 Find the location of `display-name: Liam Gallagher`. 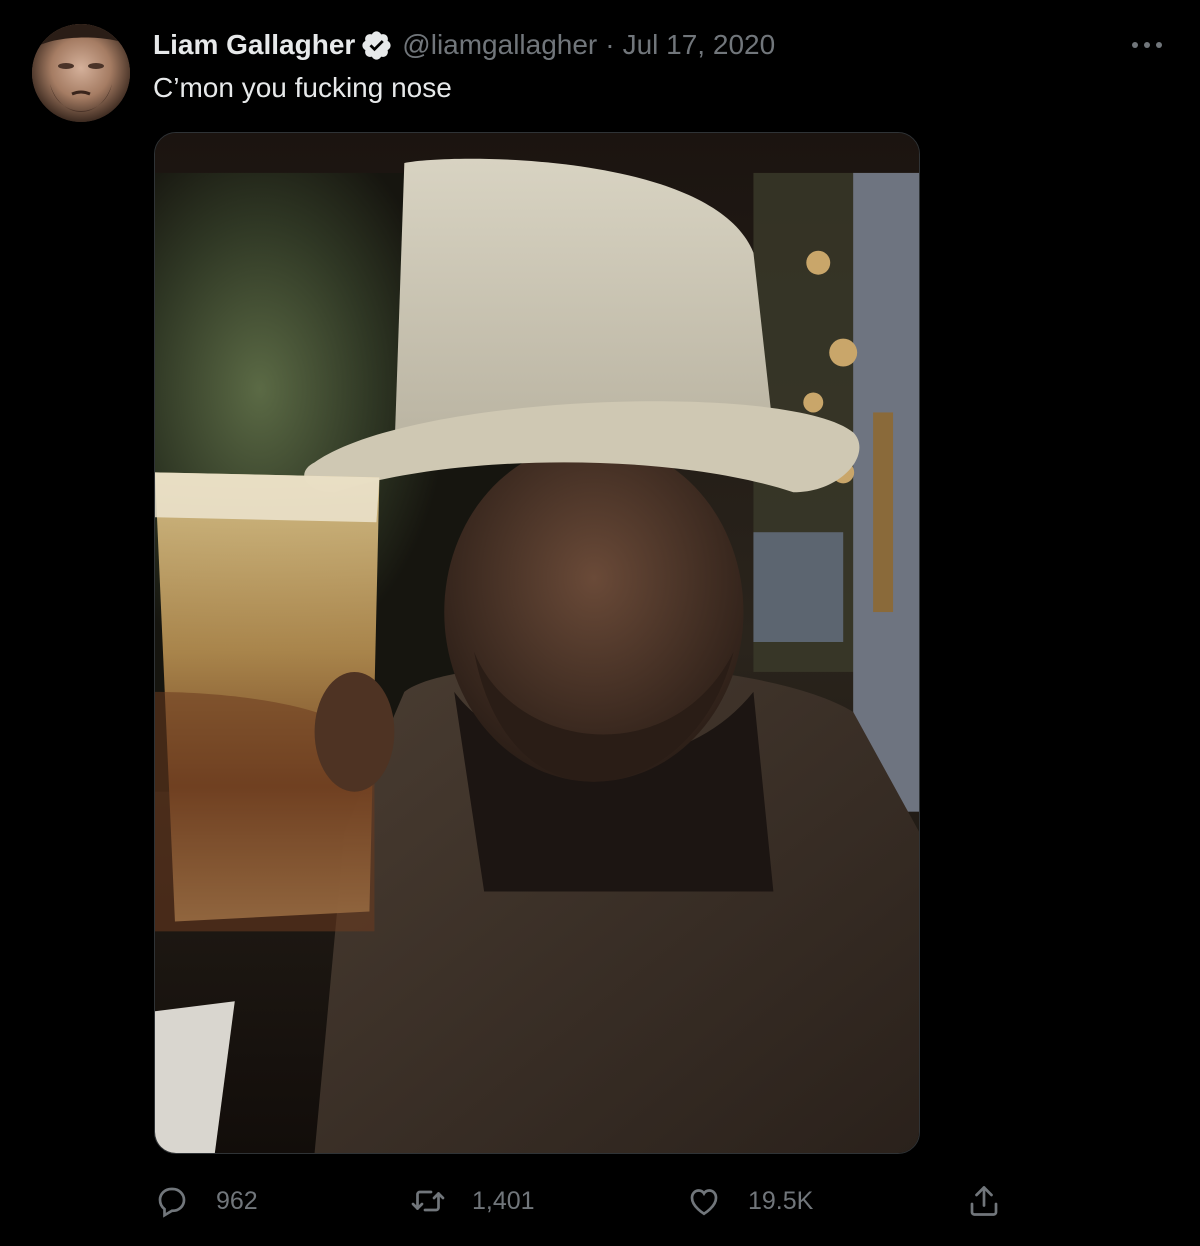

display-name: Liam Gallagher is located at coordinates (254, 45).